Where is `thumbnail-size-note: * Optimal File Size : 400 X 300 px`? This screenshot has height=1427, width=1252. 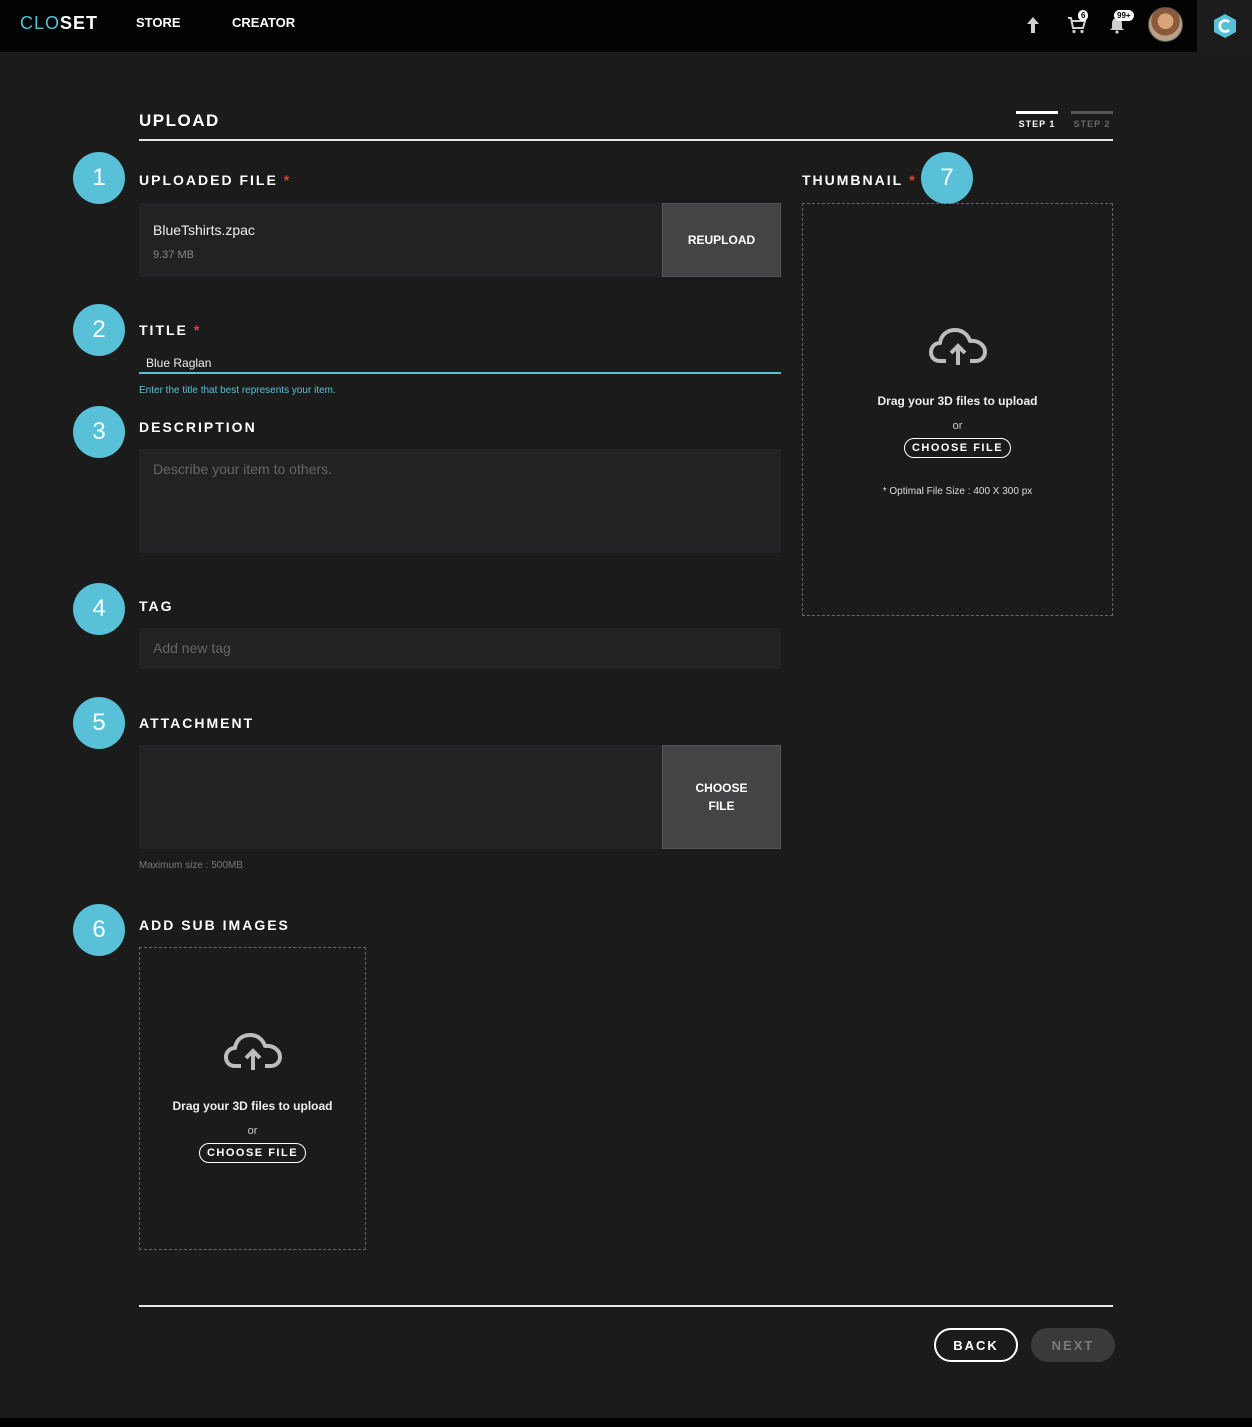
thumbnail-size-note: * Optimal File Size : 400 X 300 px is located at coordinates (957, 491).